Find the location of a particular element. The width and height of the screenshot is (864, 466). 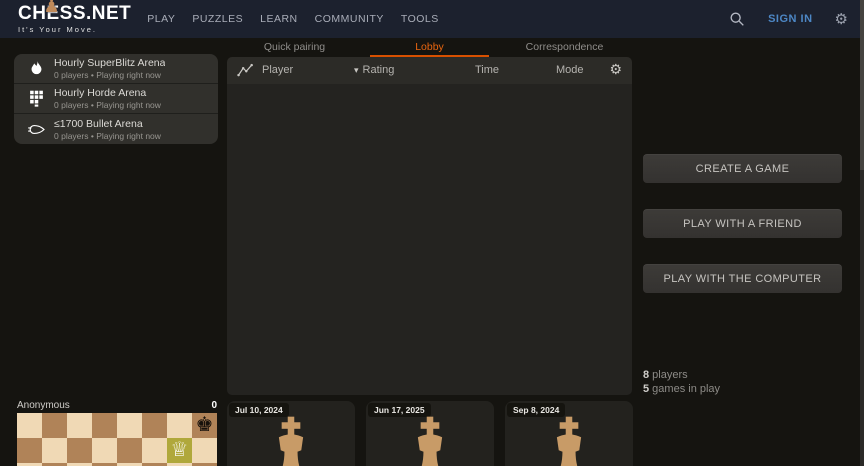

featured-card: Jun 17, 2025 is located at coordinates (430, 433).